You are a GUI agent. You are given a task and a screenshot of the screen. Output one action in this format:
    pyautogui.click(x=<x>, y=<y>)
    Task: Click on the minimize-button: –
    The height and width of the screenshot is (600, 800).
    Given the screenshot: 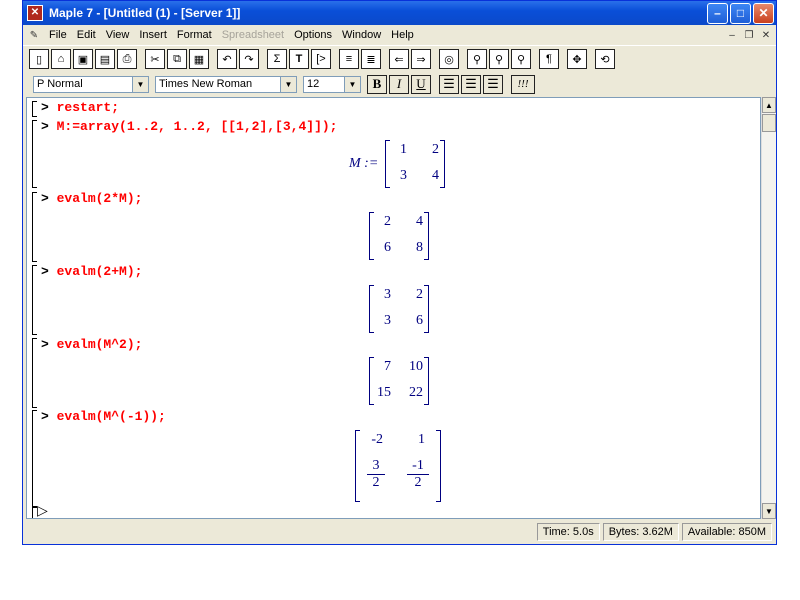 What is the action you would take?
    pyautogui.click(x=717, y=13)
    